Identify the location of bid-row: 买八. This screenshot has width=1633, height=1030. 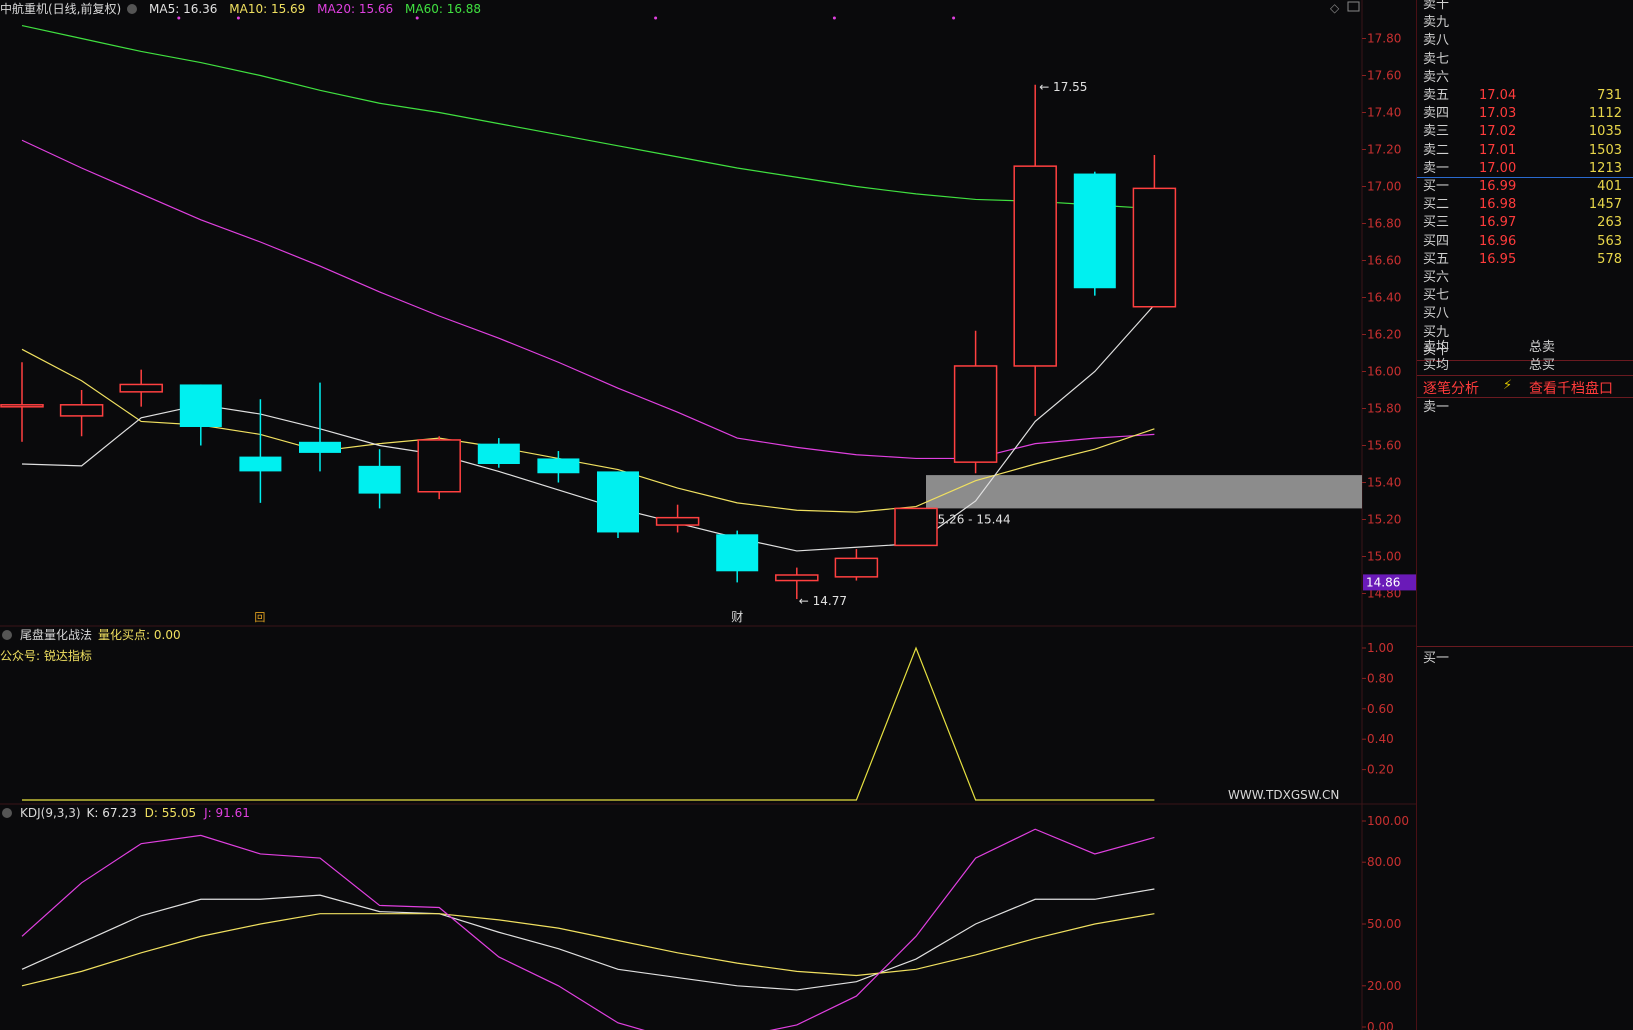
(1525, 314).